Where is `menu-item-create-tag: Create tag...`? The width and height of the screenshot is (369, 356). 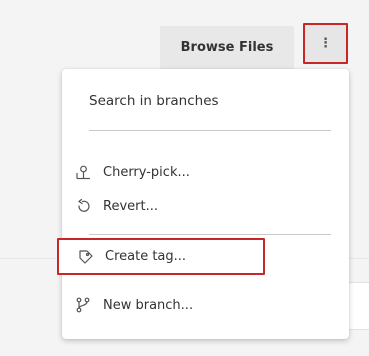
menu-item-create-tag: Create tag... is located at coordinates (161, 256).